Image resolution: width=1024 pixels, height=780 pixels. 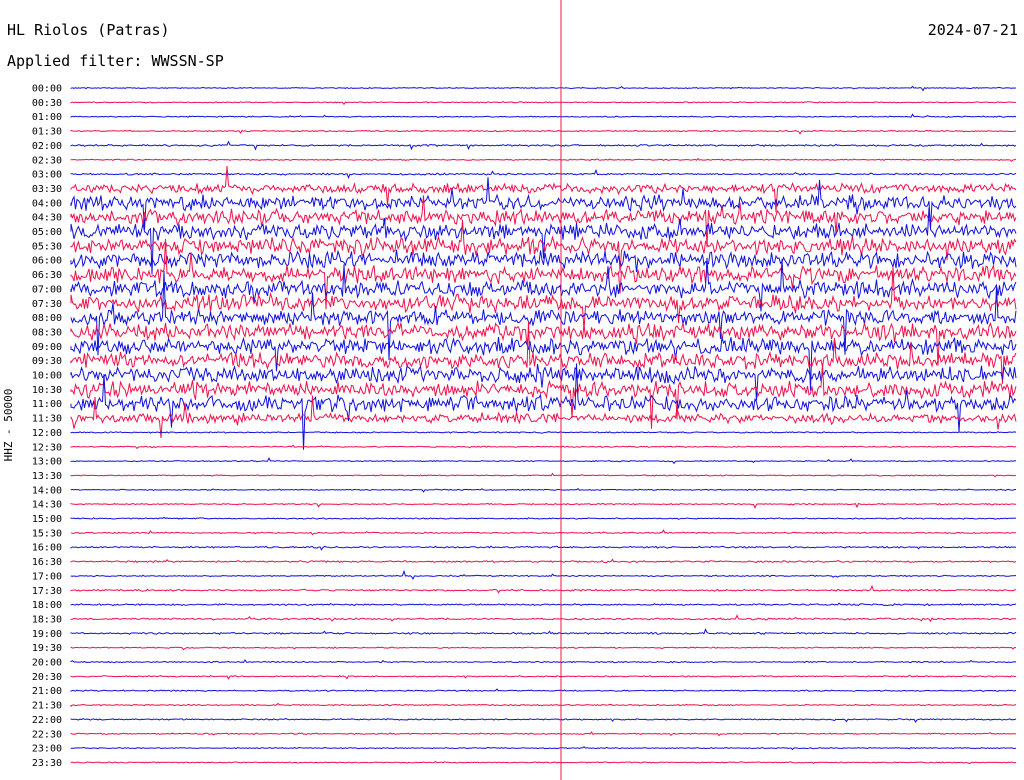 What do you see at coordinates (47, 476) in the screenshot?
I see `time-tick-label: 13:30` at bounding box center [47, 476].